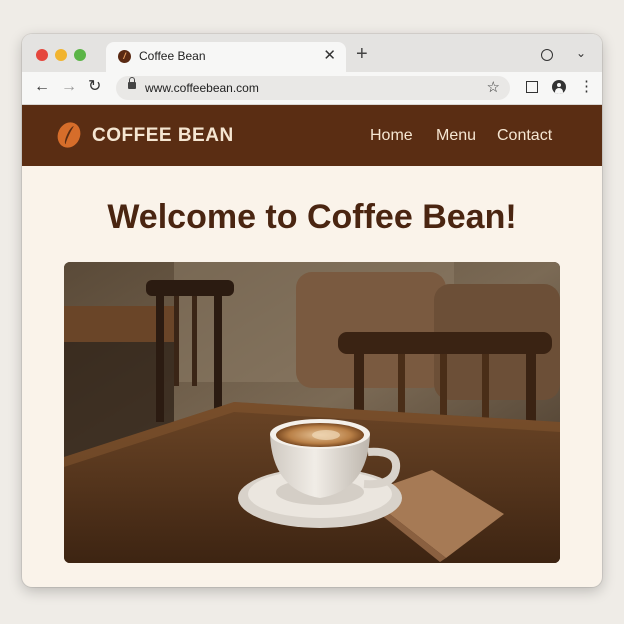  What do you see at coordinates (69, 135) in the screenshot?
I see `coffee-bean-logo-icon` at bounding box center [69, 135].